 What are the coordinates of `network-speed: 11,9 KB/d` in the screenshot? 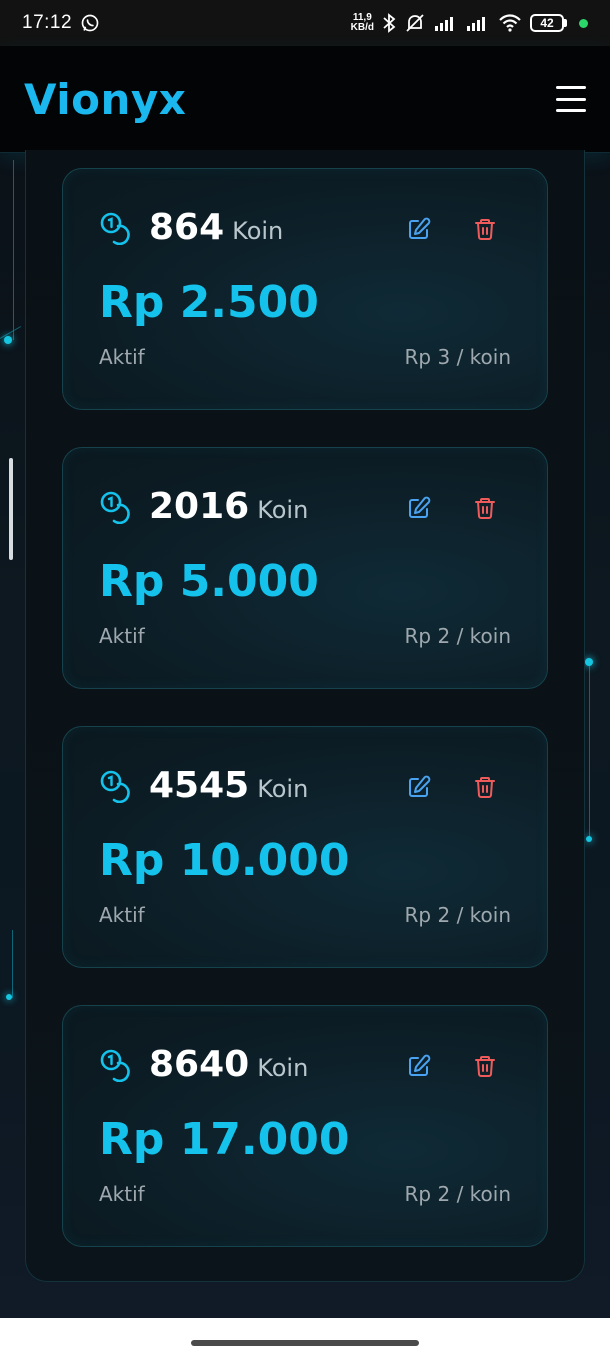 It's located at (362, 23).